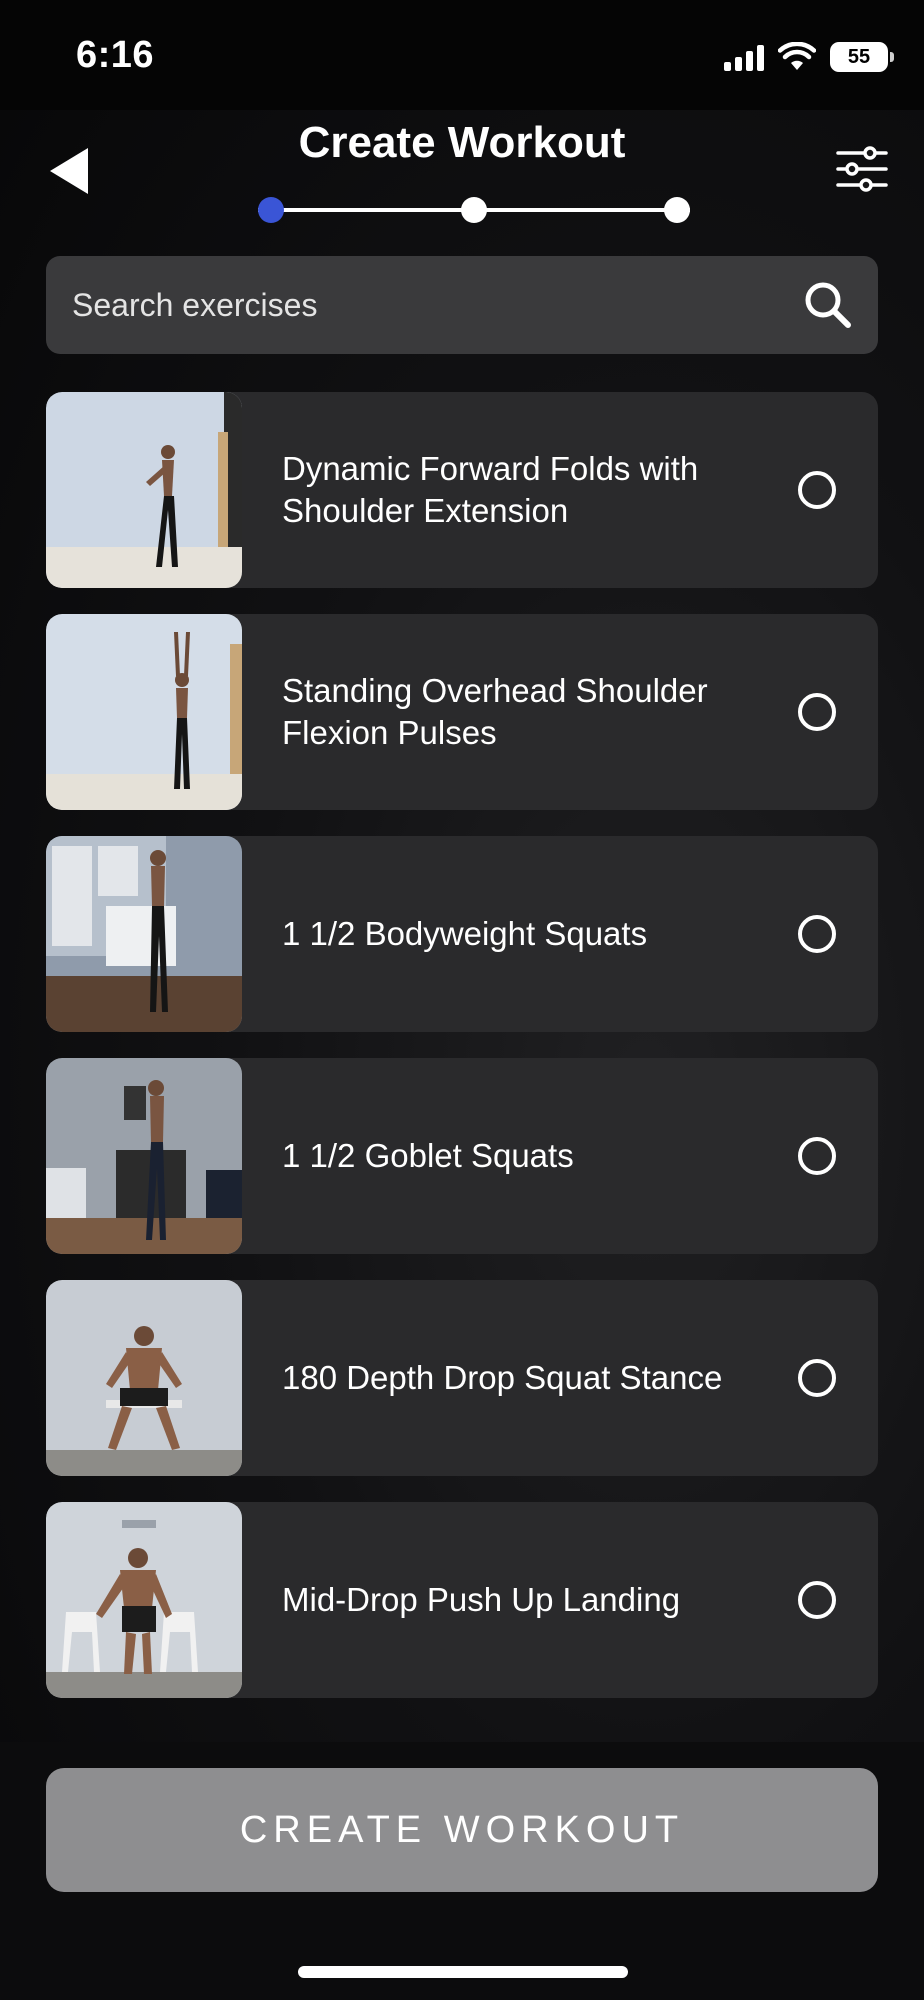  What do you see at coordinates (744, 57) in the screenshot?
I see `cellular-signal-icon` at bounding box center [744, 57].